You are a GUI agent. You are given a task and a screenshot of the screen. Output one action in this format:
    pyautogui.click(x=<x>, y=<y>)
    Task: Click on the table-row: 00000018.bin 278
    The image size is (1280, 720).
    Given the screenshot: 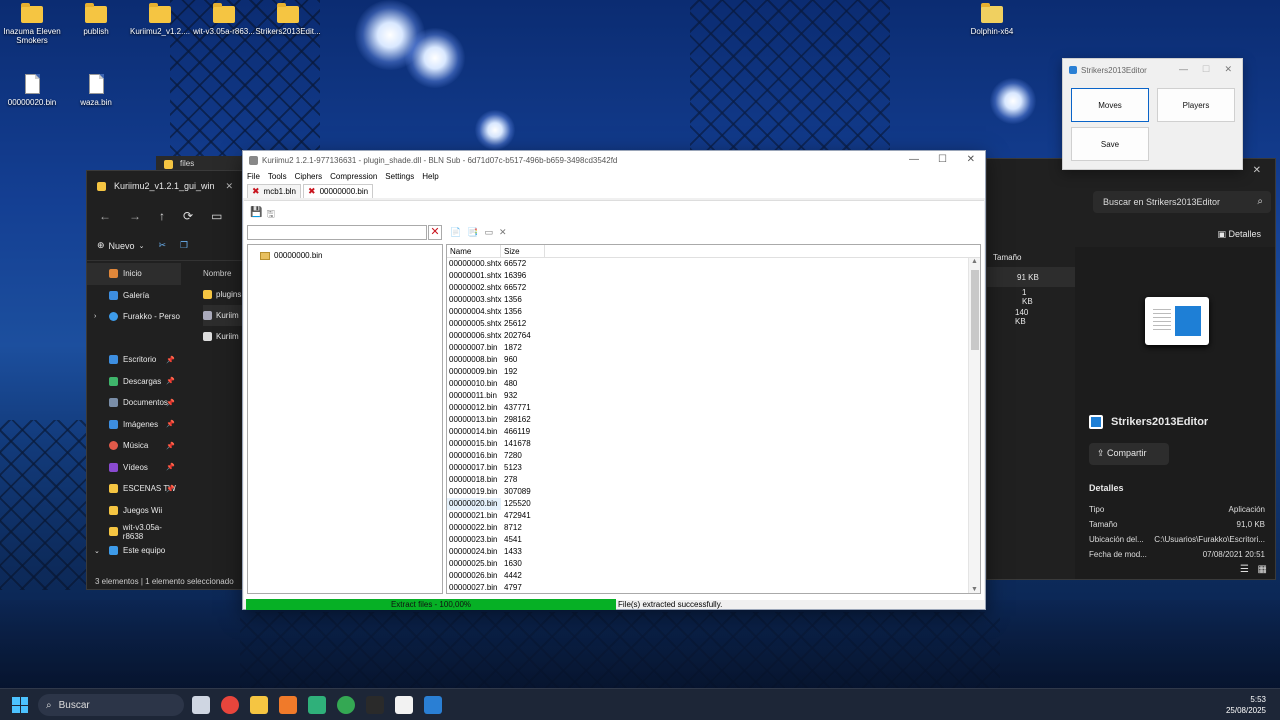 What is the action you would take?
    pyautogui.click(x=713, y=480)
    